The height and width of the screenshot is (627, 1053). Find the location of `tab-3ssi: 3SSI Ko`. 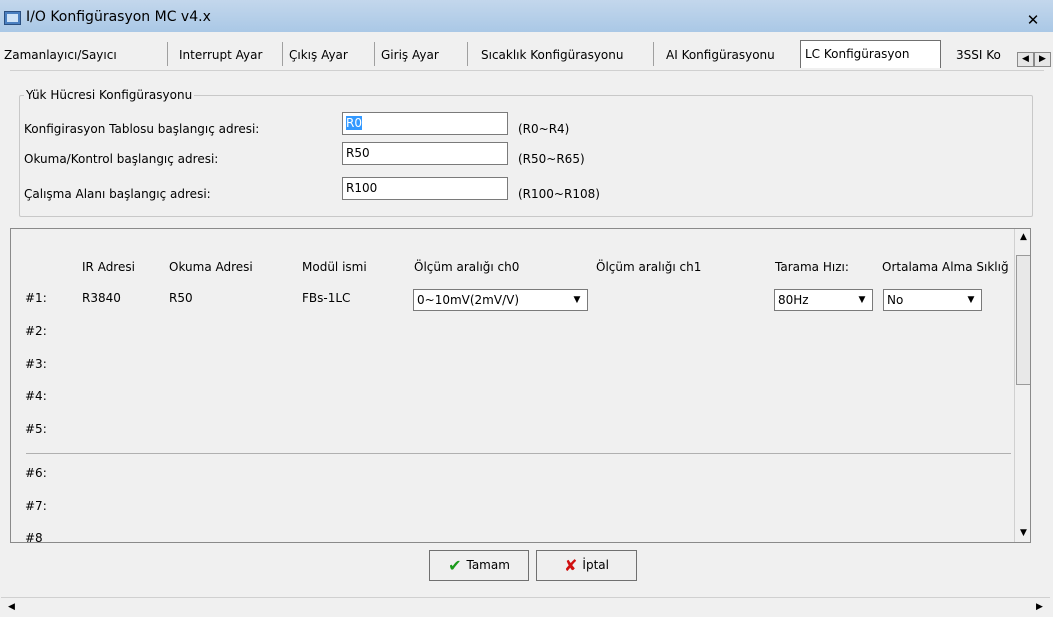

tab-3ssi: 3SSI Ko is located at coordinates (985, 55).